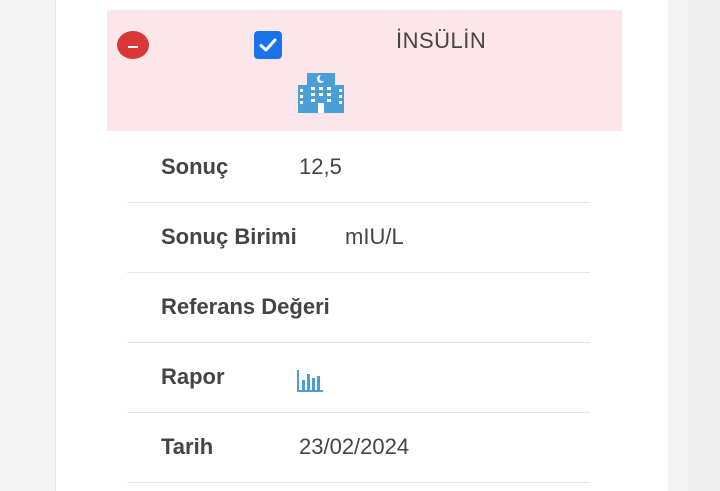  I want to click on checkmark-icon, so click(268, 45).